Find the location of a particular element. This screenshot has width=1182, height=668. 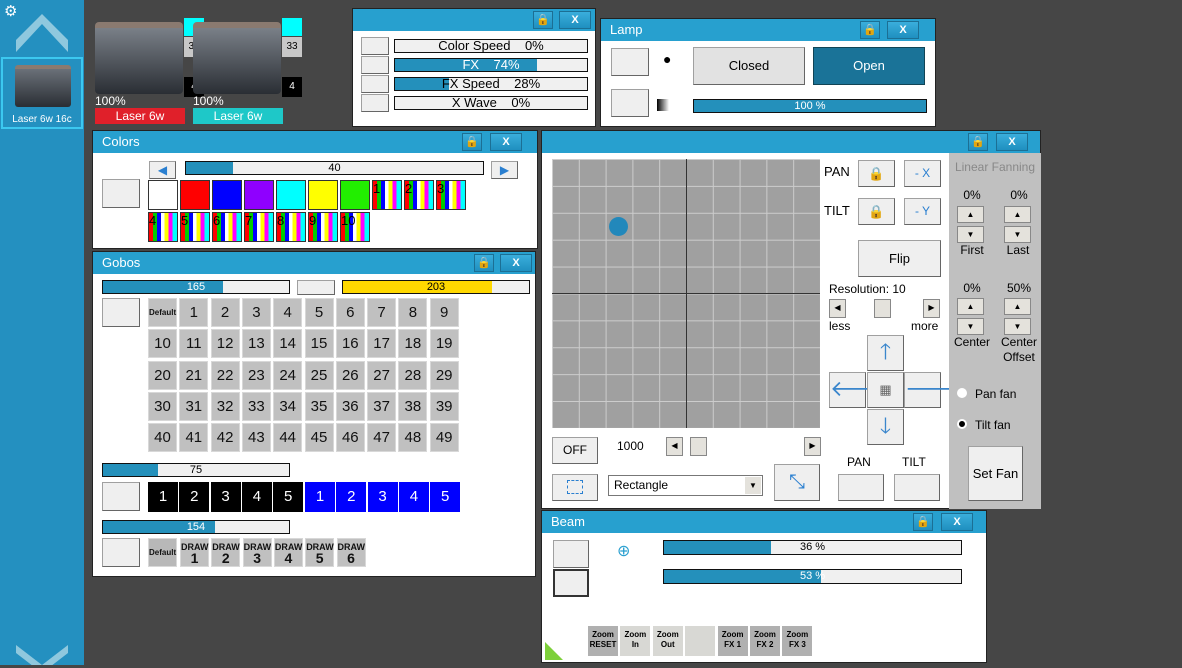

off-button: OFF is located at coordinates (575, 450).